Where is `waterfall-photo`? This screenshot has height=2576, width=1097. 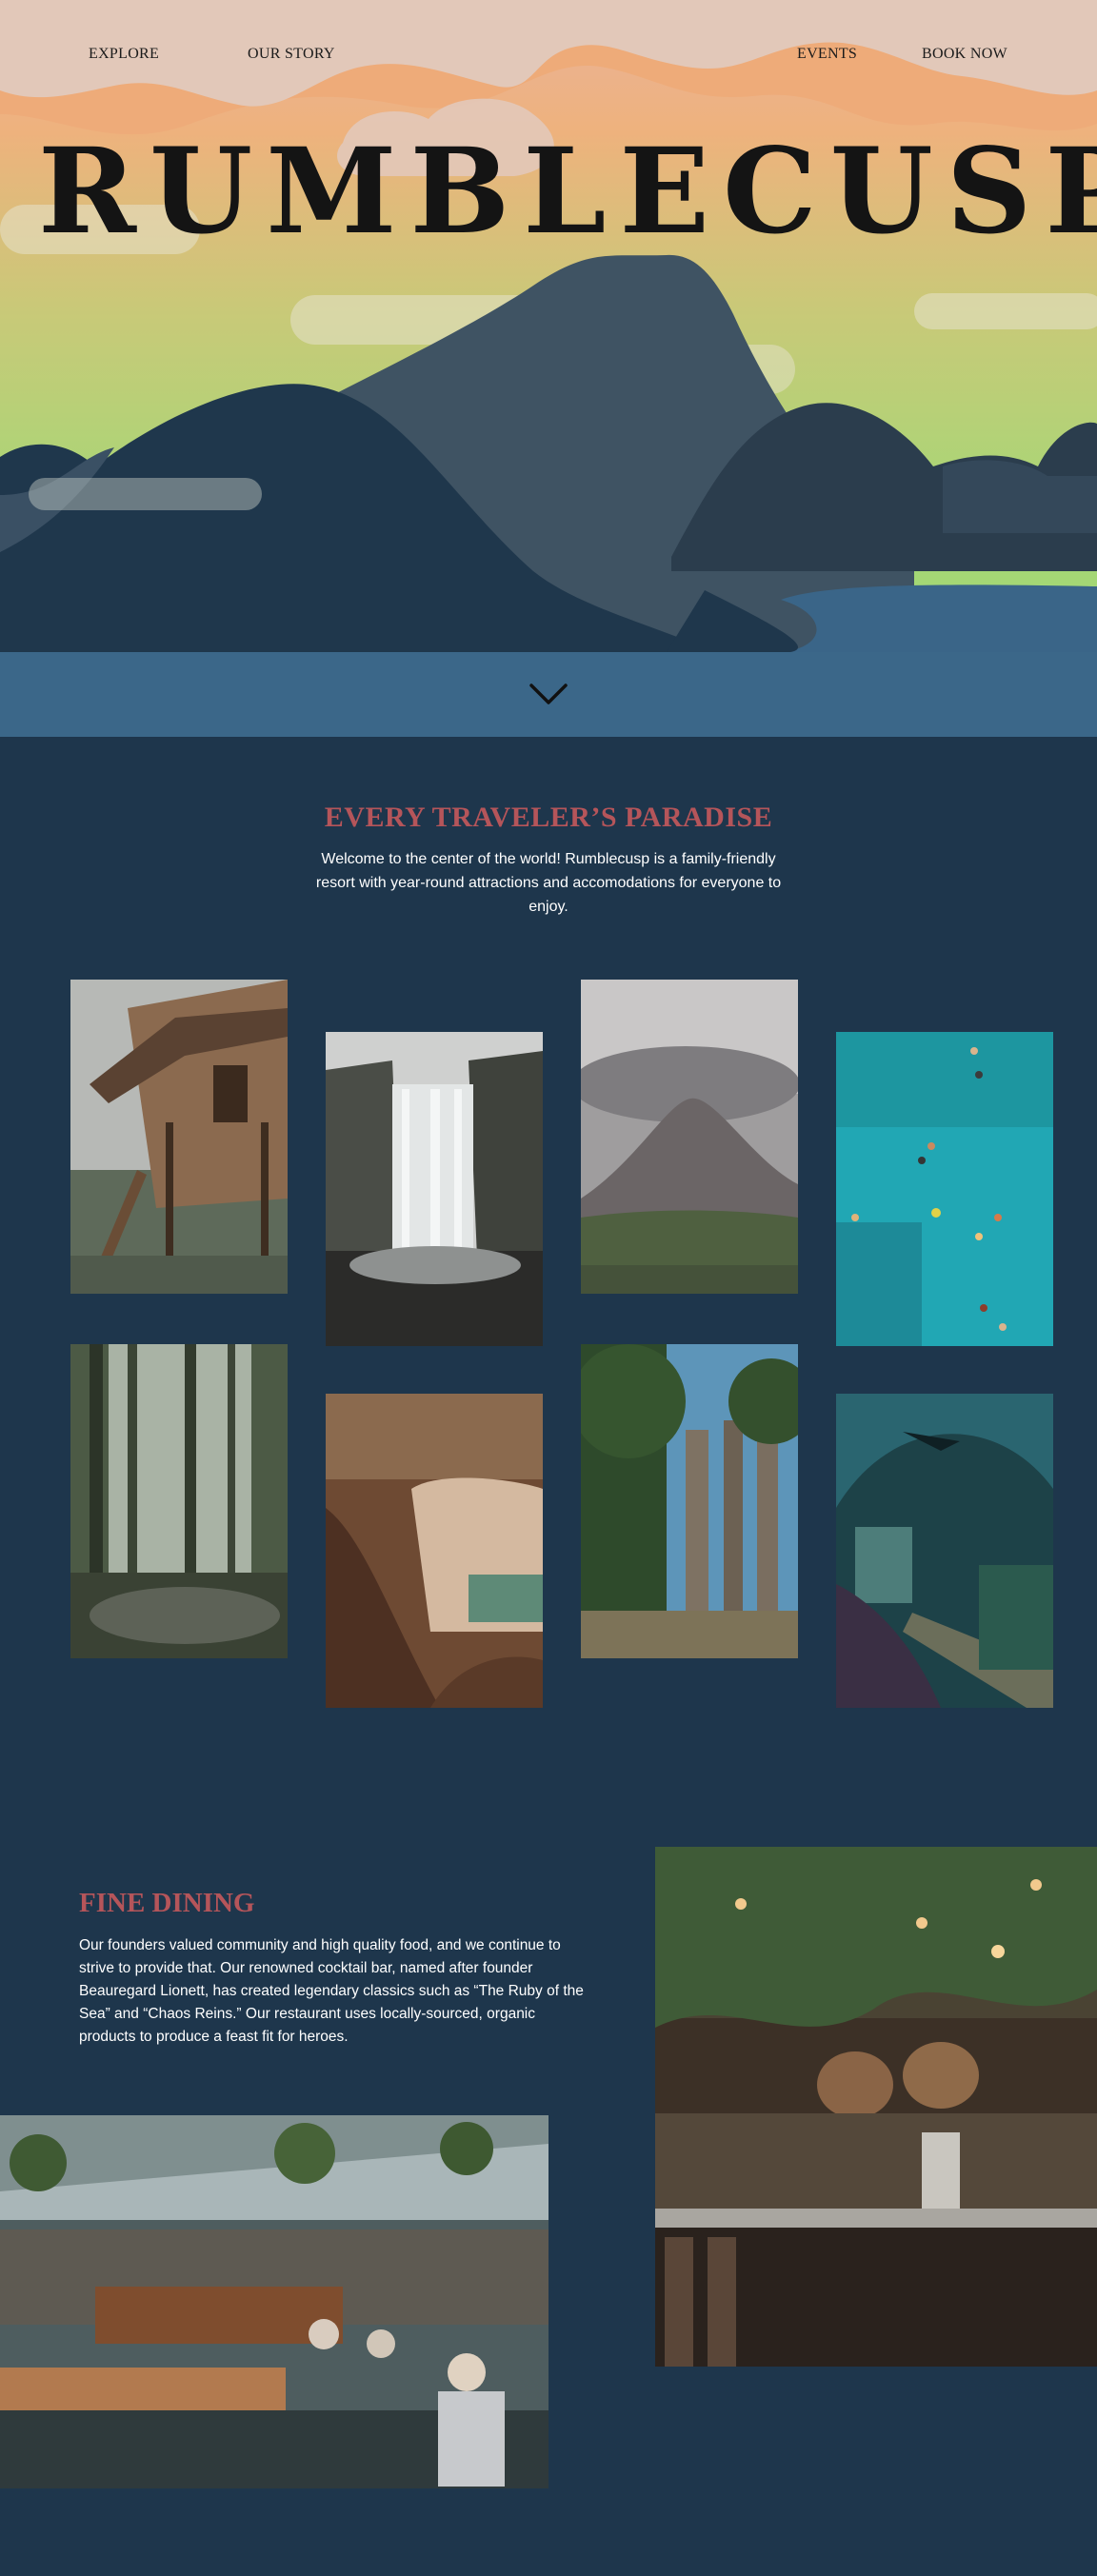 waterfall-photo is located at coordinates (435, 1189).